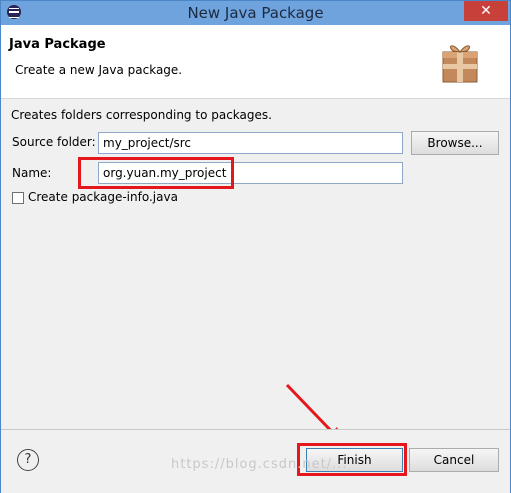 Image resolution: width=511 pixels, height=493 pixels. I want to click on cancel-button: Cancel, so click(454, 460).